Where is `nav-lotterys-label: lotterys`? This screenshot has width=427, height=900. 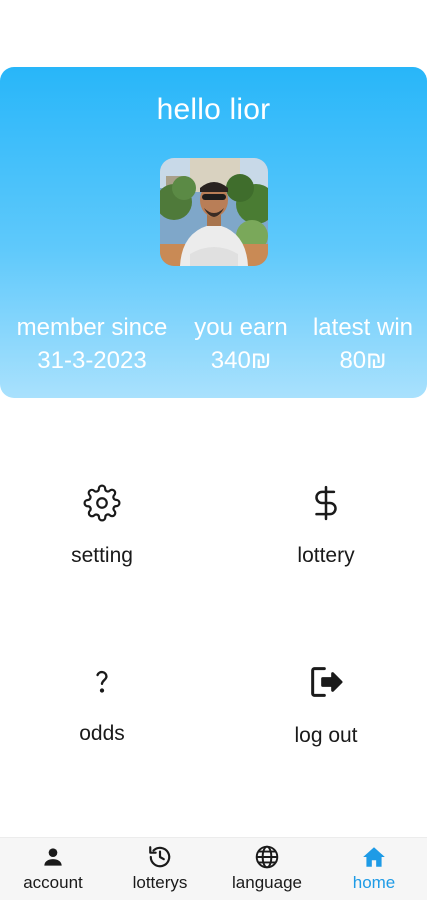
nav-lotterys-label: lotterys is located at coordinates (160, 882).